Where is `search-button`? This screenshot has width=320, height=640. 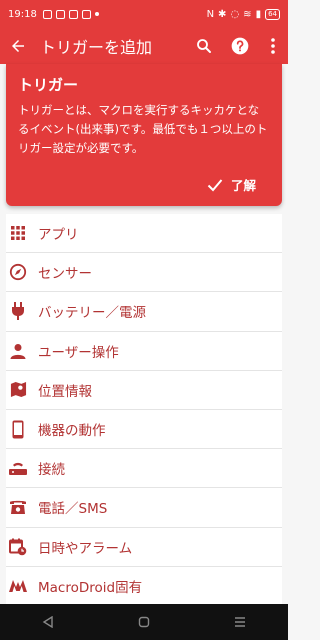
search-button is located at coordinates (204, 46).